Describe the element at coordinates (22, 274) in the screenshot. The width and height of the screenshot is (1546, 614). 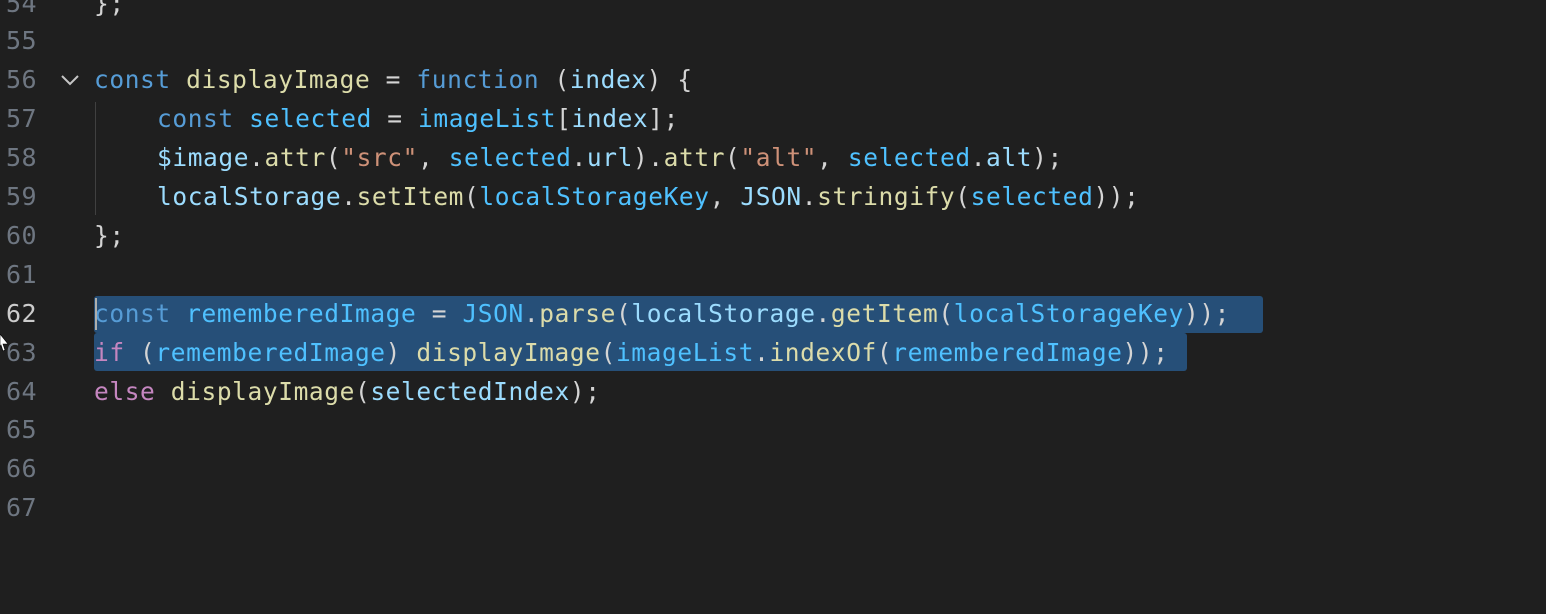
I see `line-number: 61` at that location.